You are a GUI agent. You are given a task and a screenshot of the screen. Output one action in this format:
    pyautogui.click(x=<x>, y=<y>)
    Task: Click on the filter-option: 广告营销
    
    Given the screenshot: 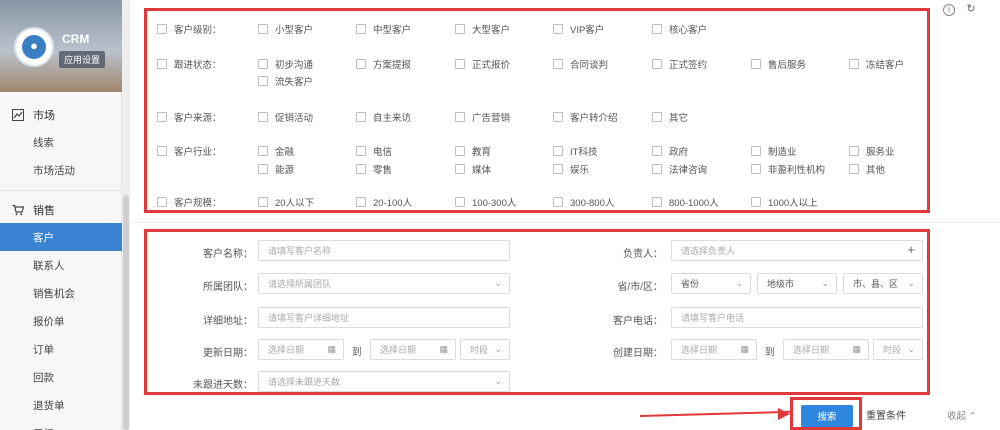 What is the action you would take?
    pyautogui.click(x=482, y=117)
    